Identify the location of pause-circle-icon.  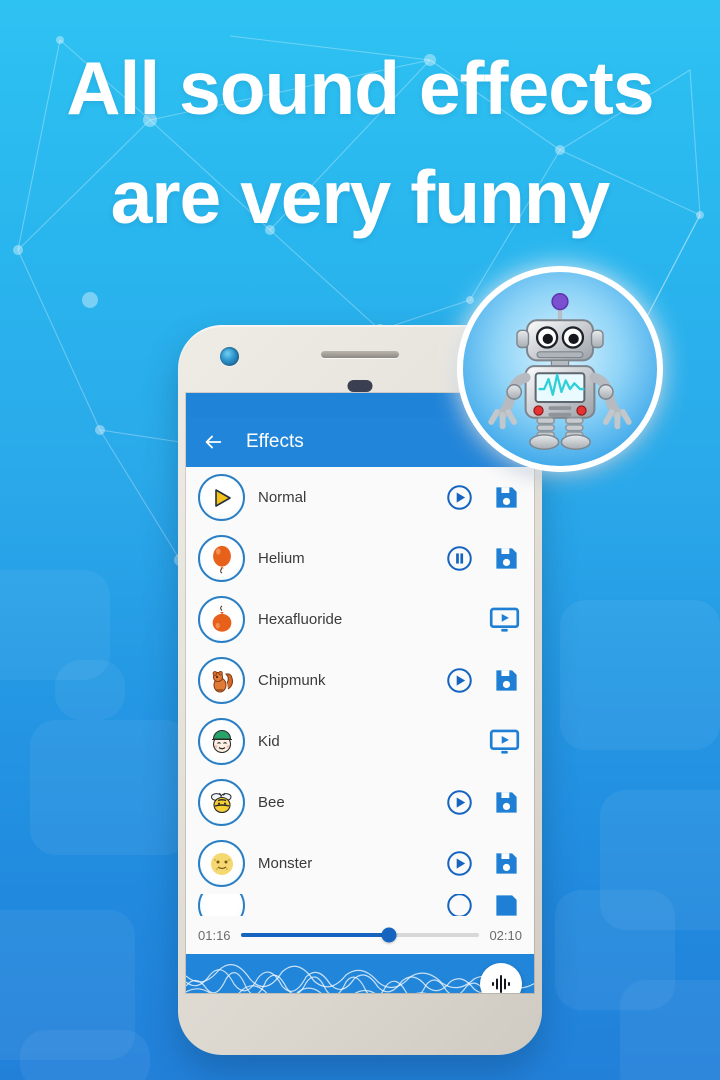
(459, 558).